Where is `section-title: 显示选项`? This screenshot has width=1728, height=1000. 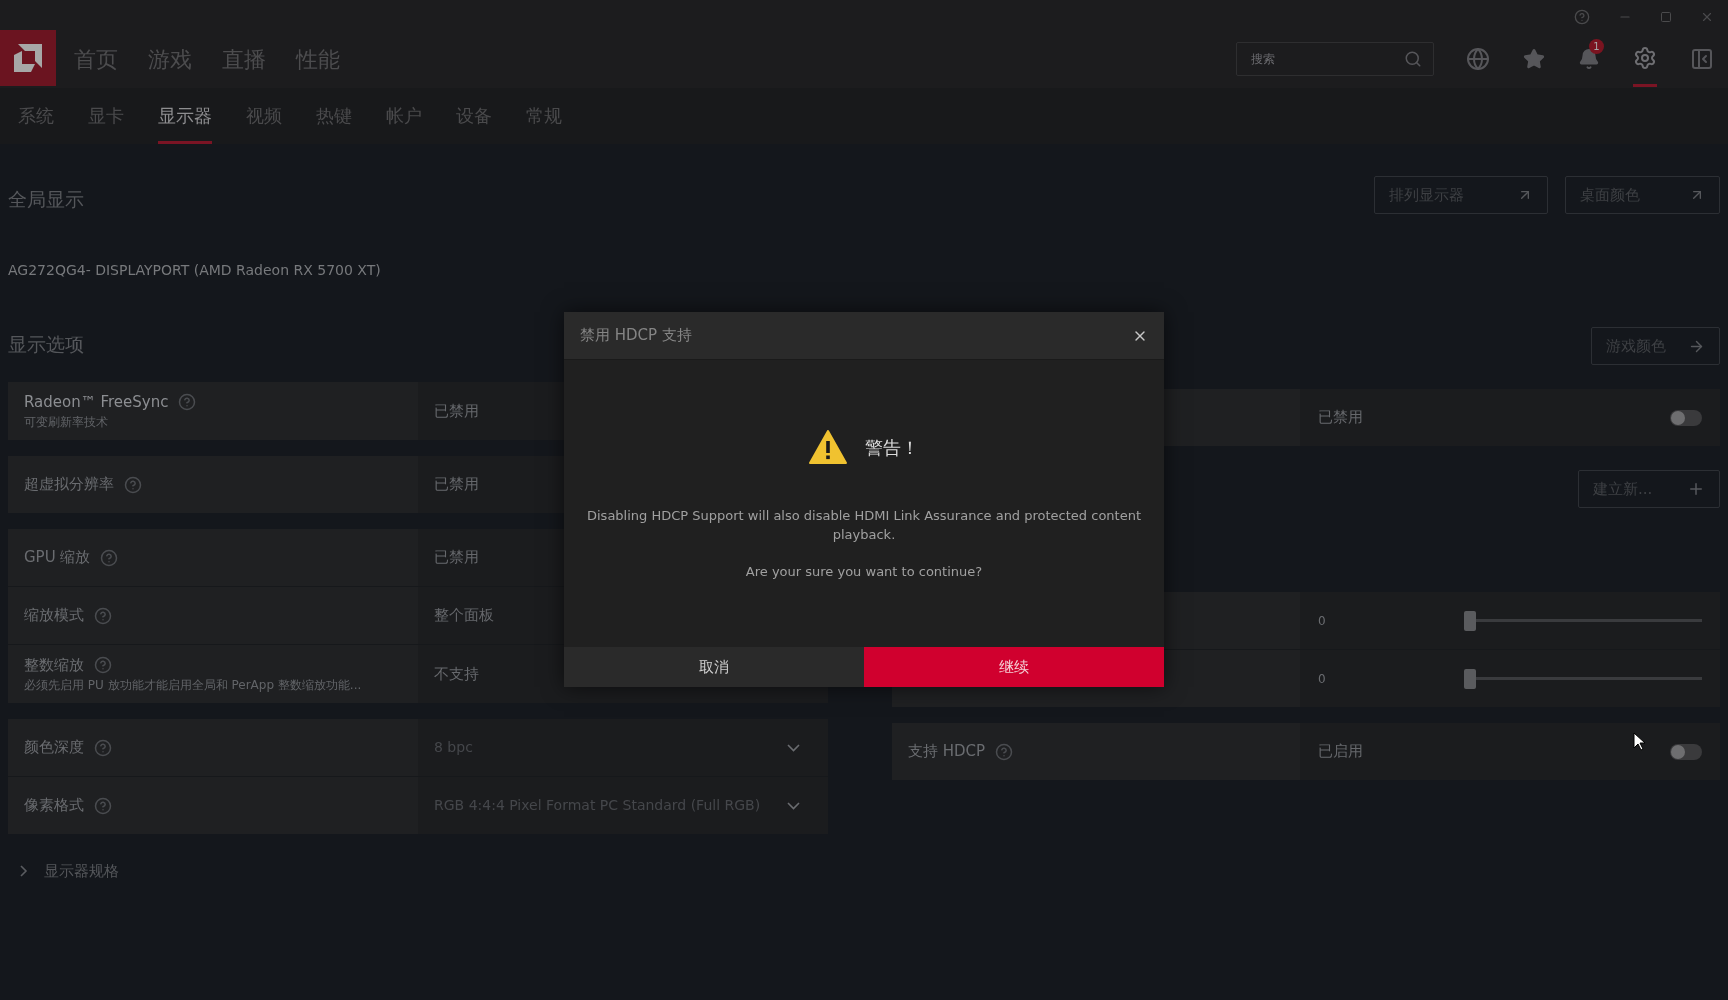
section-title: 显示选项 is located at coordinates (46, 344).